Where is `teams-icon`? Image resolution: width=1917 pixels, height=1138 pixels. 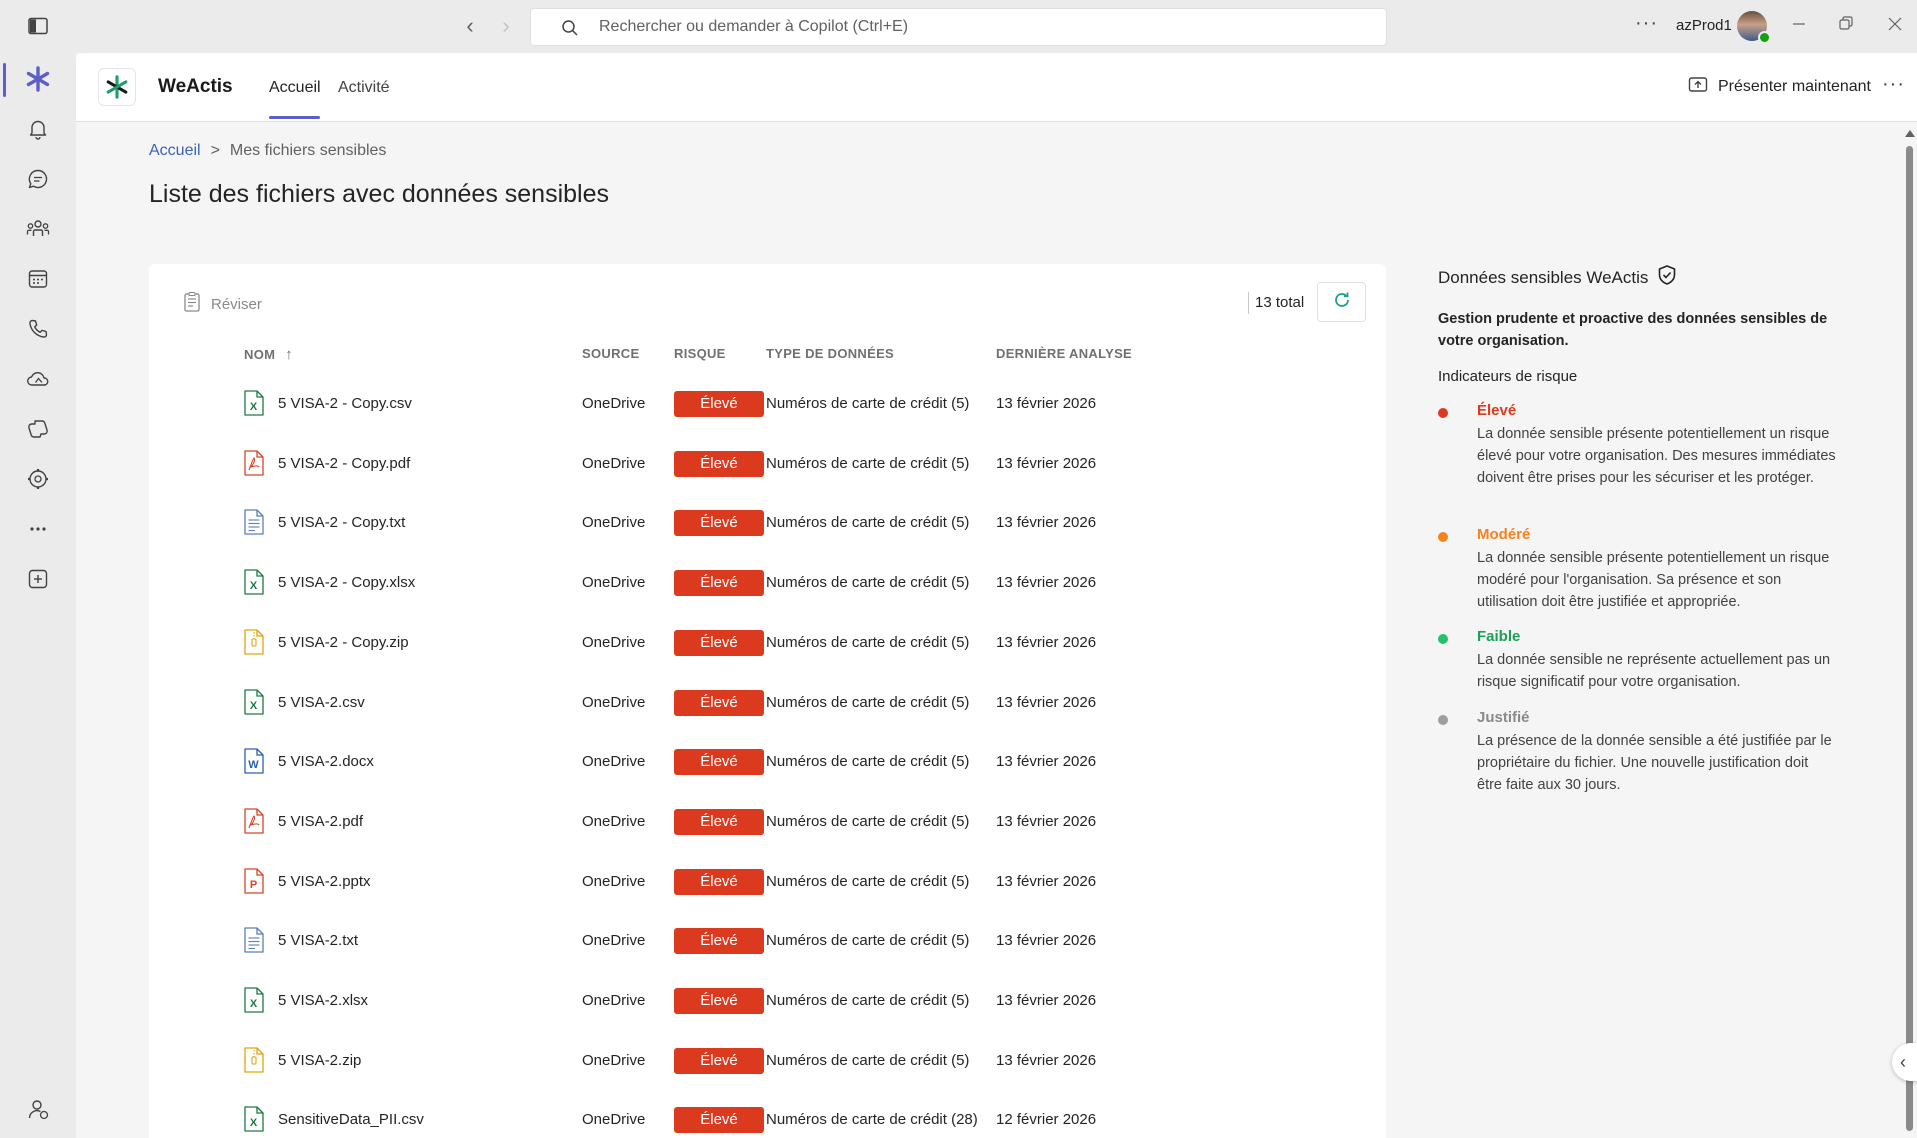 teams-icon is located at coordinates (38, 229).